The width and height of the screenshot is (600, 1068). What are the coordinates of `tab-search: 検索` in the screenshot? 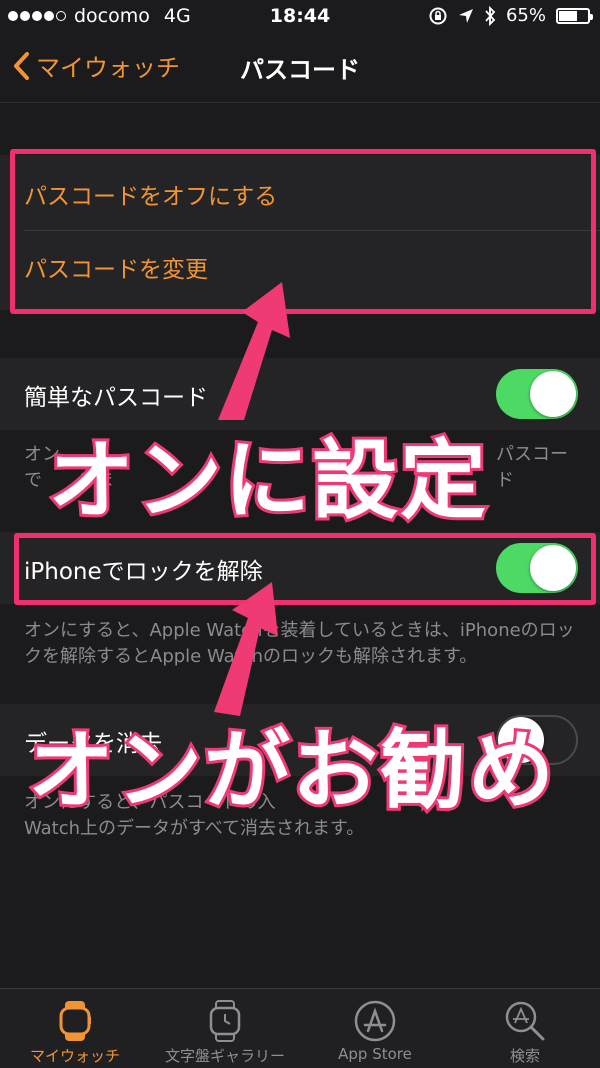 It's located at (525, 1028).